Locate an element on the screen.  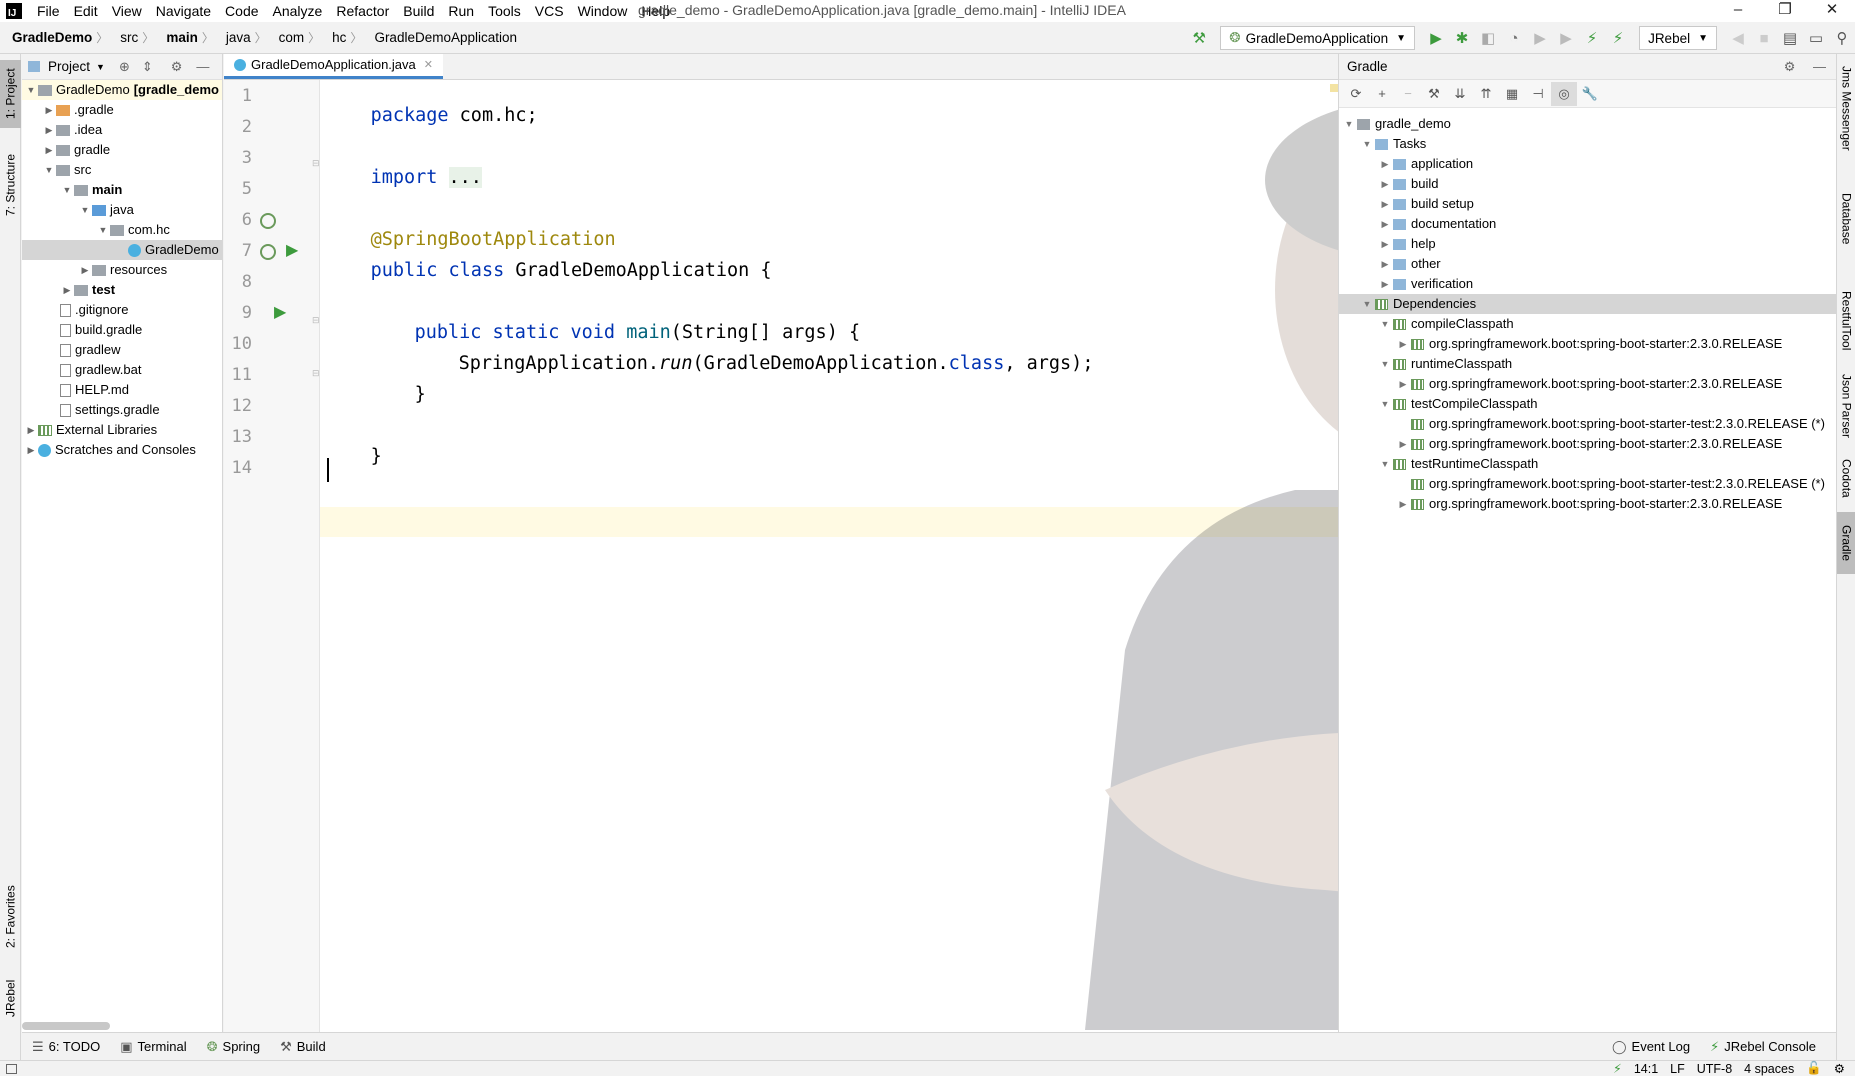
toggle-icon: ◎ is located at coordinates (1564, 93).